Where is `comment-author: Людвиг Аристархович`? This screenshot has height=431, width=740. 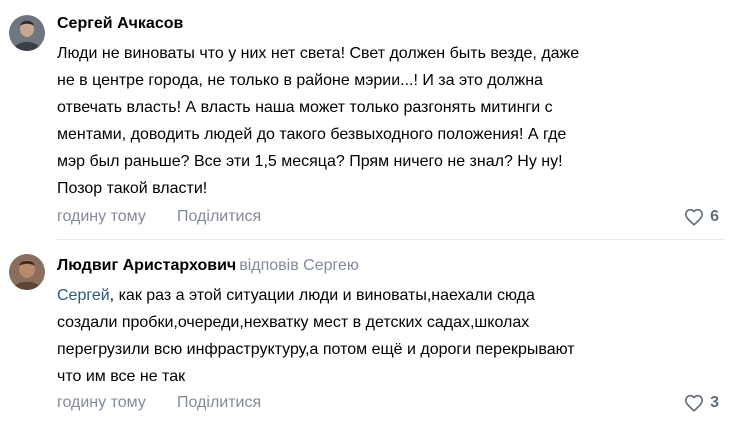
comment-author: Людвиг Аристархович is located at coordinates (146, 265).